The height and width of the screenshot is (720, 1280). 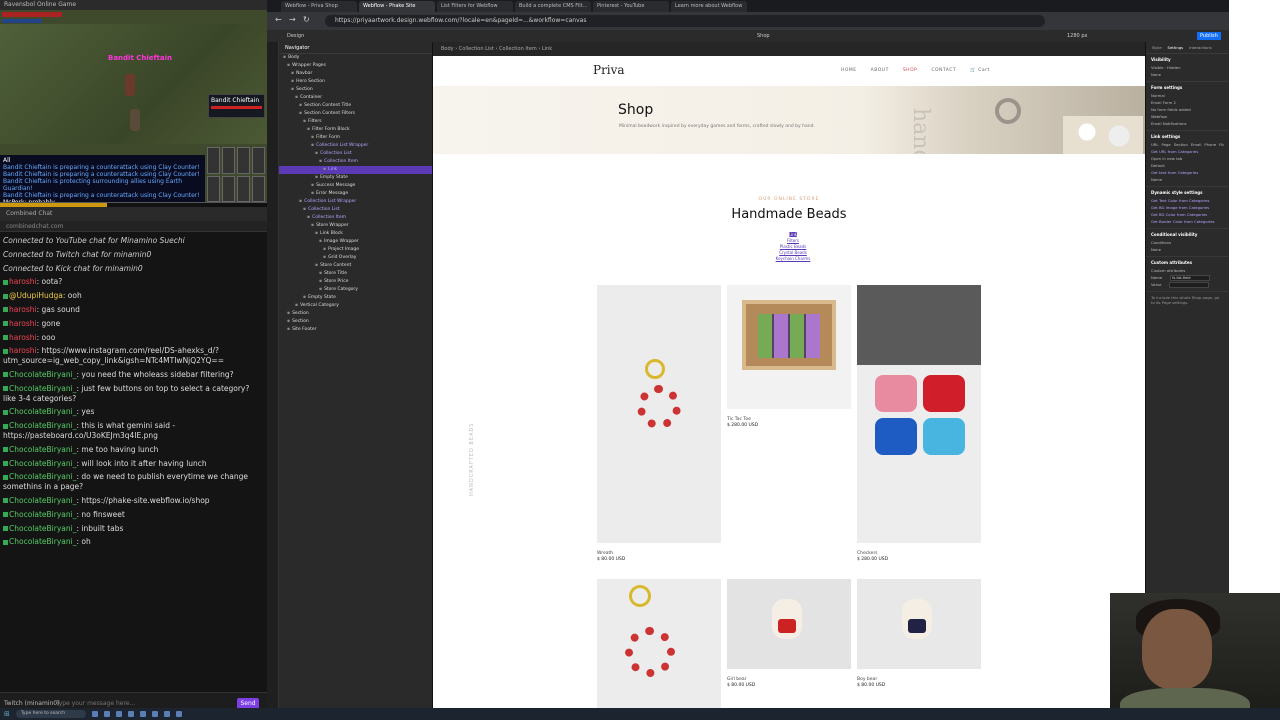 I want to click on navigator-node: Link, so click(x=355, y=170).